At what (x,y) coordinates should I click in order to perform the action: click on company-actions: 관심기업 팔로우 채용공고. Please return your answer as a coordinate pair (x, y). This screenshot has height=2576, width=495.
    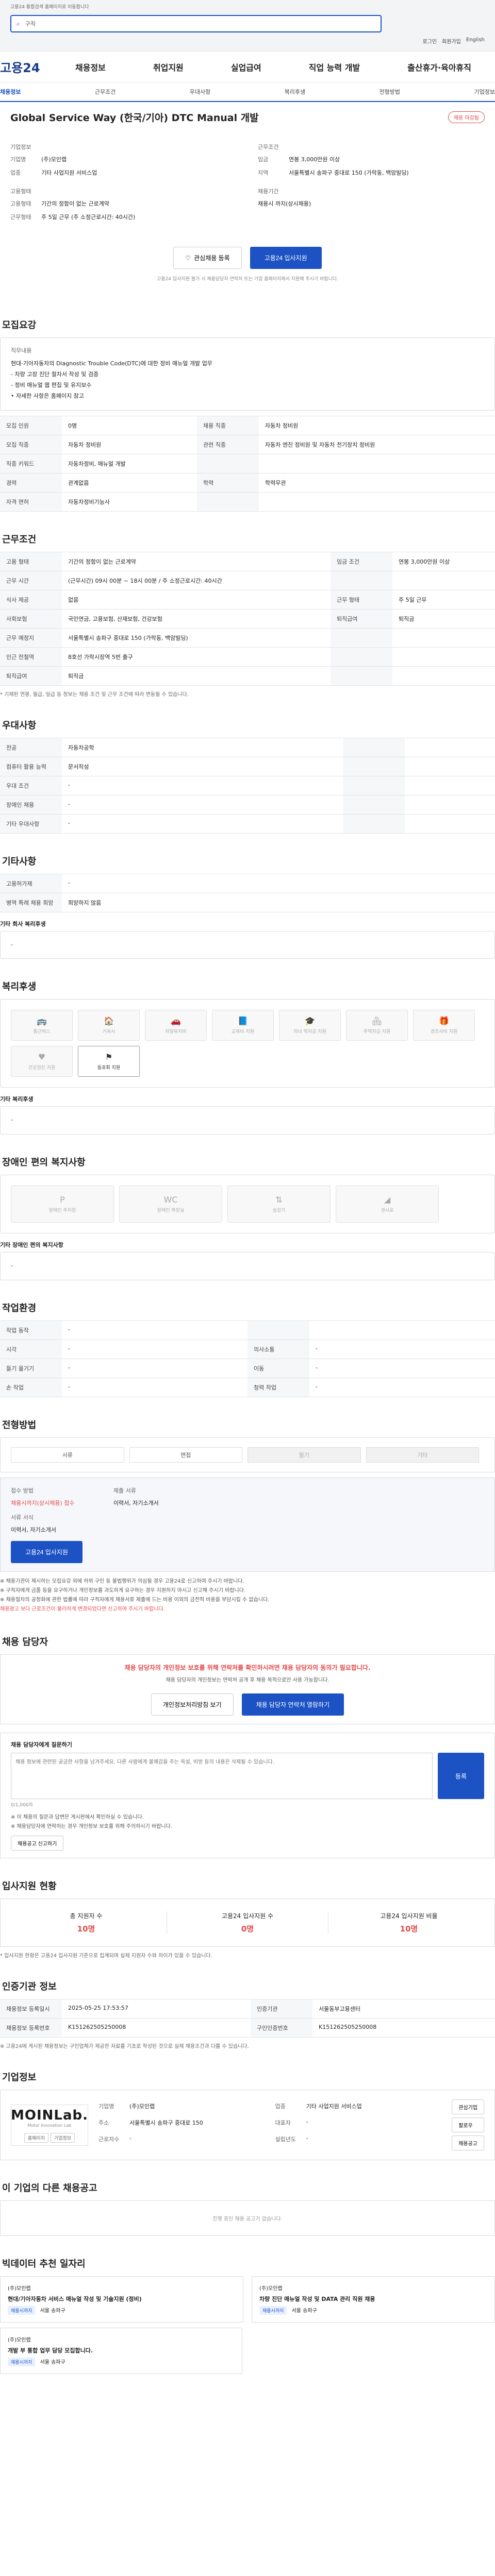
    Looking at the image, I should click on (468, 2125).